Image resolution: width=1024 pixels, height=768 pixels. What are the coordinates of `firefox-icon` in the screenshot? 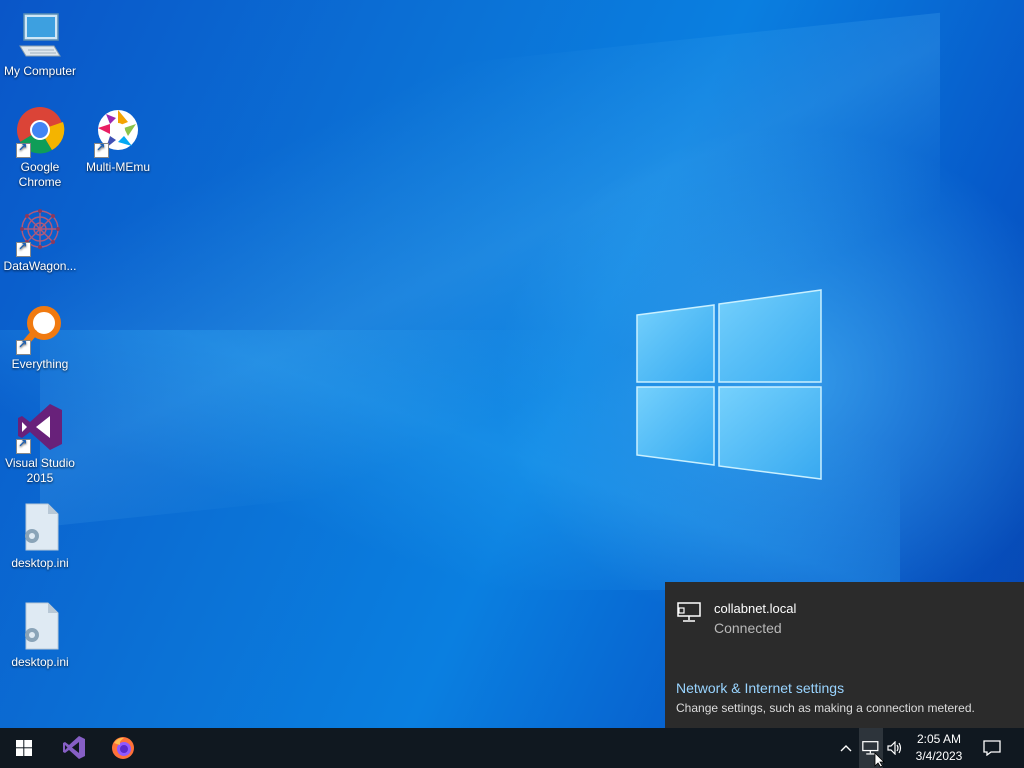 It's located at (123, 748).